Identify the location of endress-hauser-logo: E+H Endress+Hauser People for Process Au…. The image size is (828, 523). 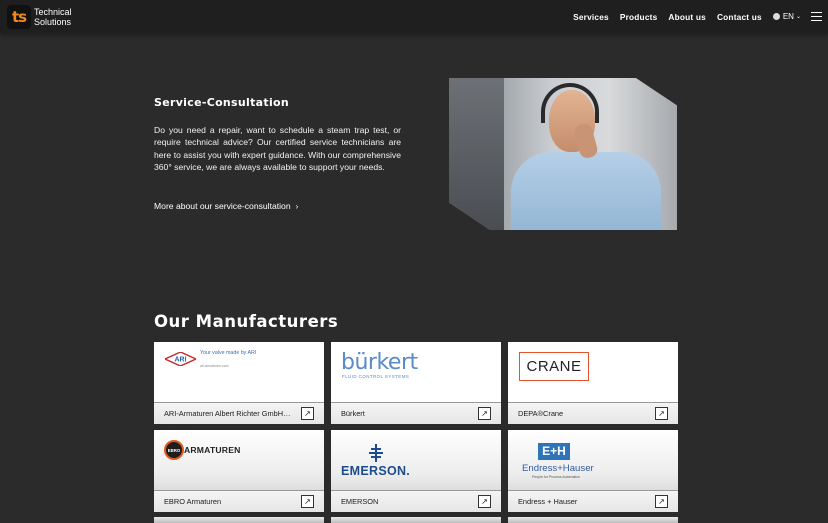
(593, 460).